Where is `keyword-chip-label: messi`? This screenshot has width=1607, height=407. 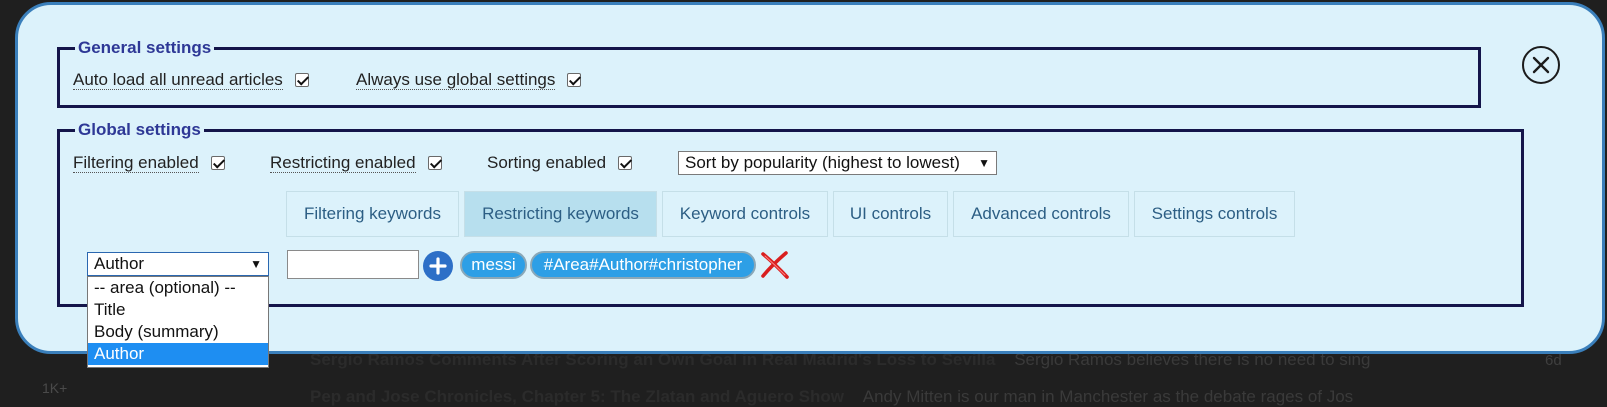 keyword-chip-label: messi is located at coordinates (493, 264).